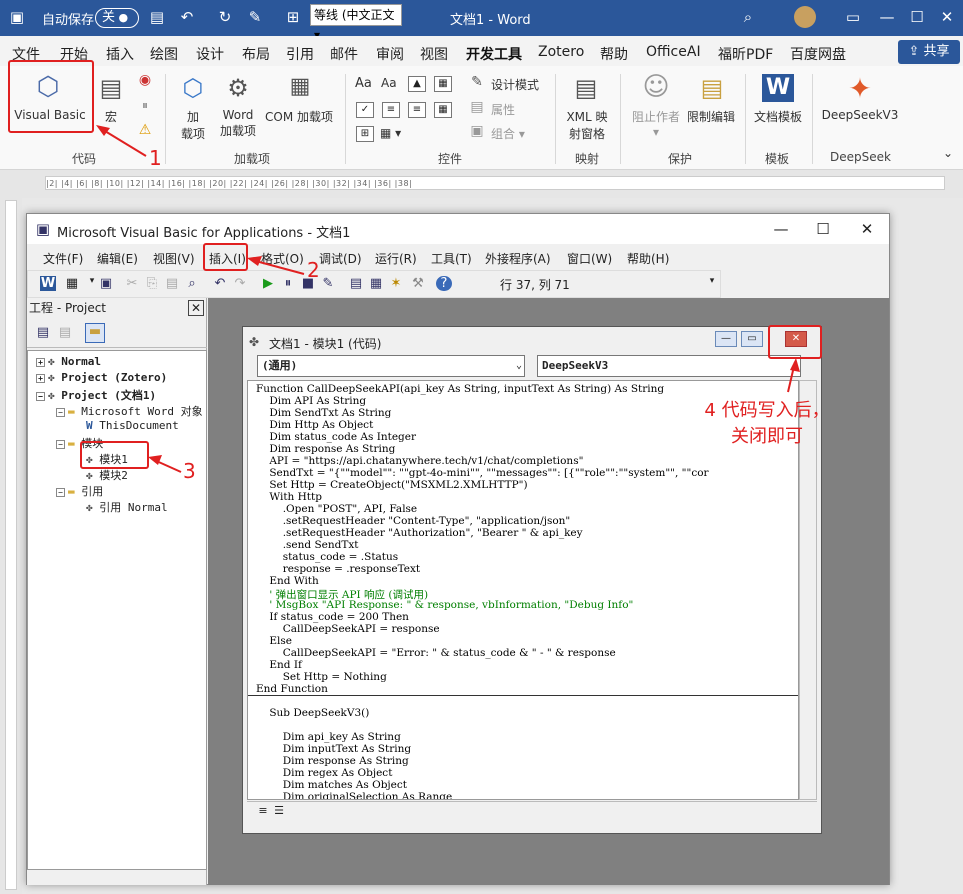 This screenshot has height=894, width=963. What do you see at coordinates (192, 283) in the screenshot?
I see `find-icon: ⌕` at bounding box center [192, 283].